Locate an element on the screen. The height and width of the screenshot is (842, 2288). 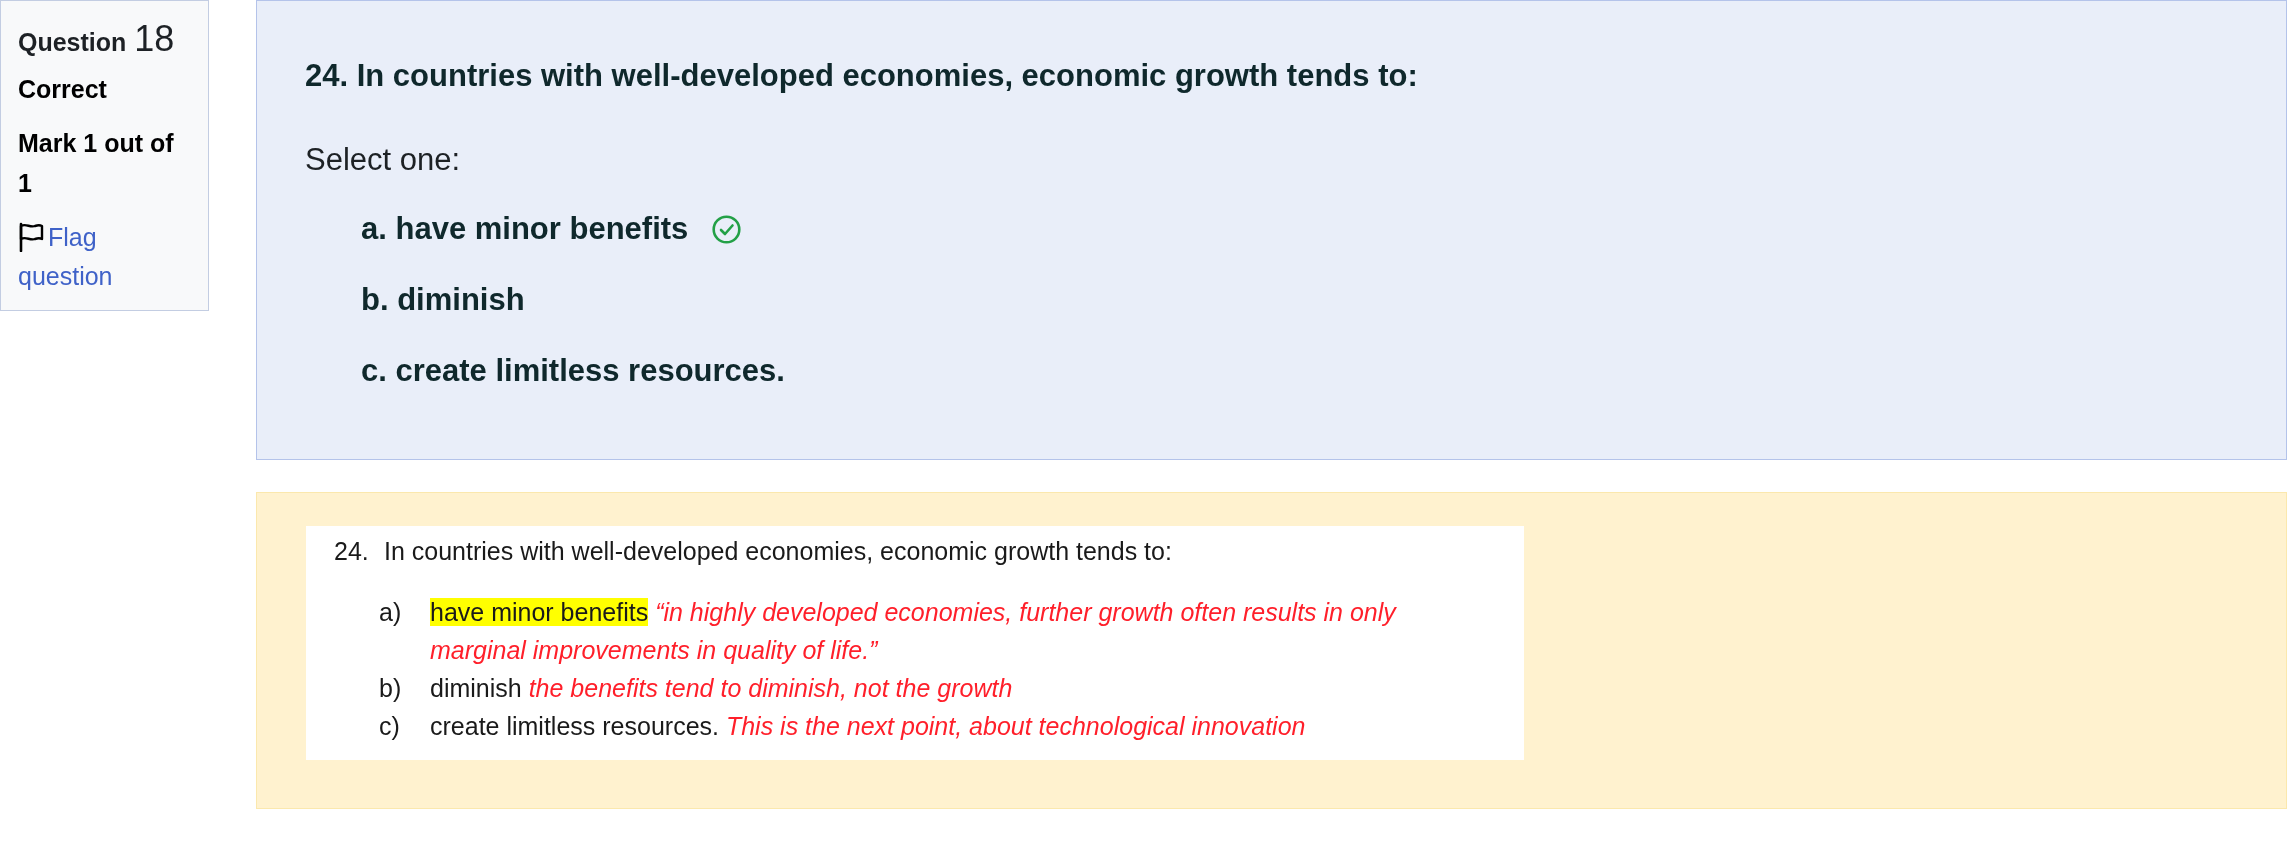
flag-question-link: Flag question is located at coordinates (101, 257).